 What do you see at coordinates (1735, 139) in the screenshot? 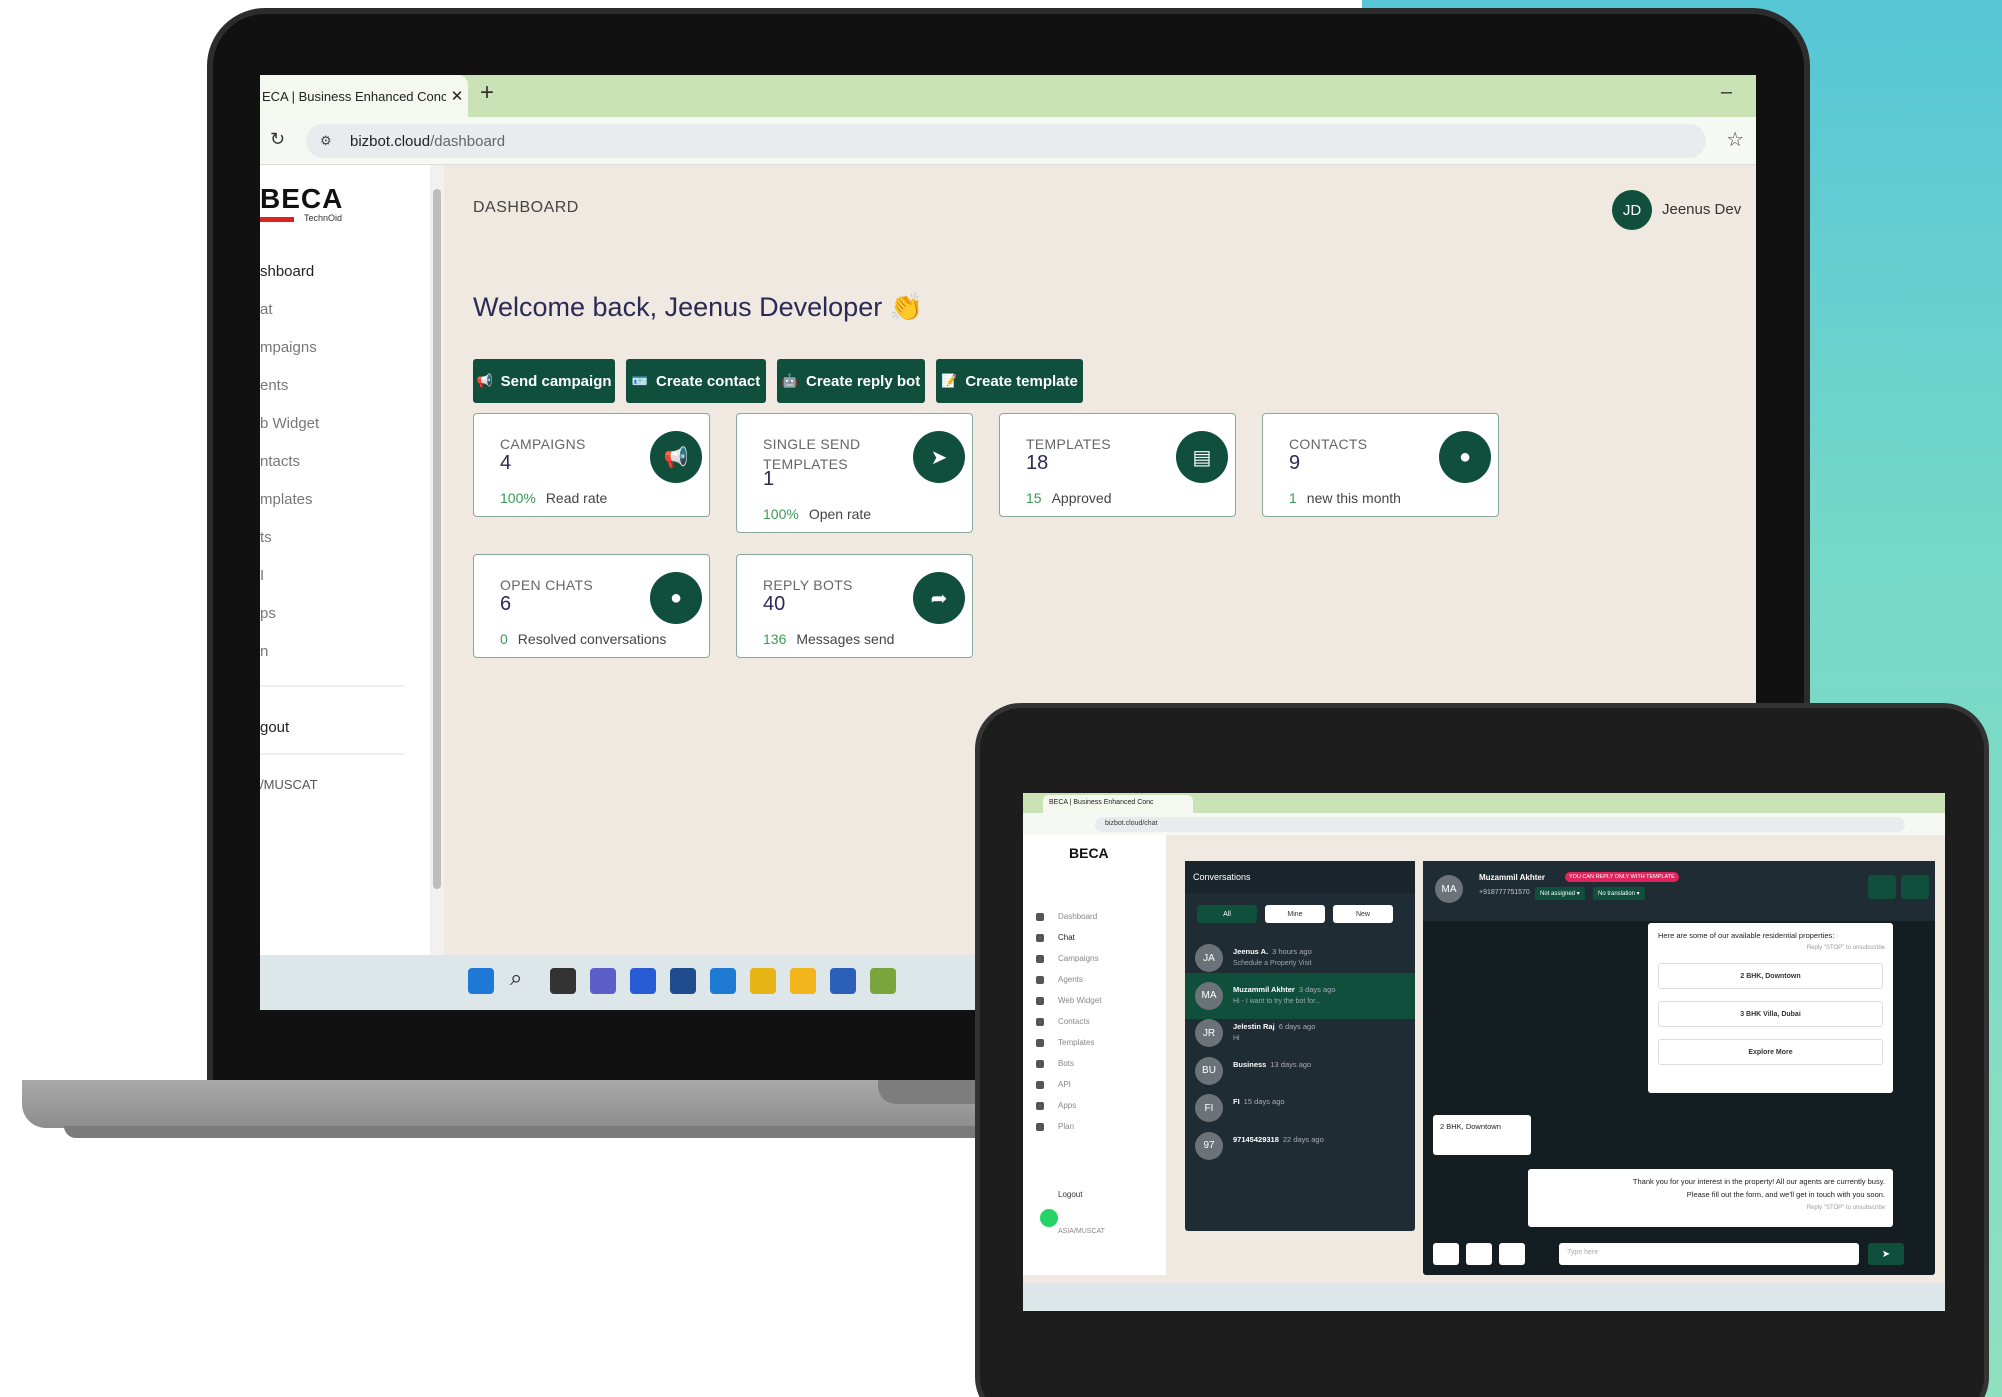
I see `bookmark-star-icon: ☆` at bounding box center [1735, 139].